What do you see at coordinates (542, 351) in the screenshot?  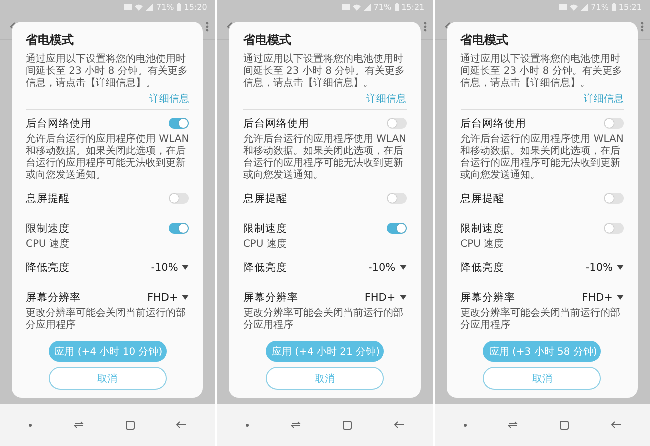 I see `apply-button: 应用 (+3 小时 58 分钟)` at bounding box center [542, 351].